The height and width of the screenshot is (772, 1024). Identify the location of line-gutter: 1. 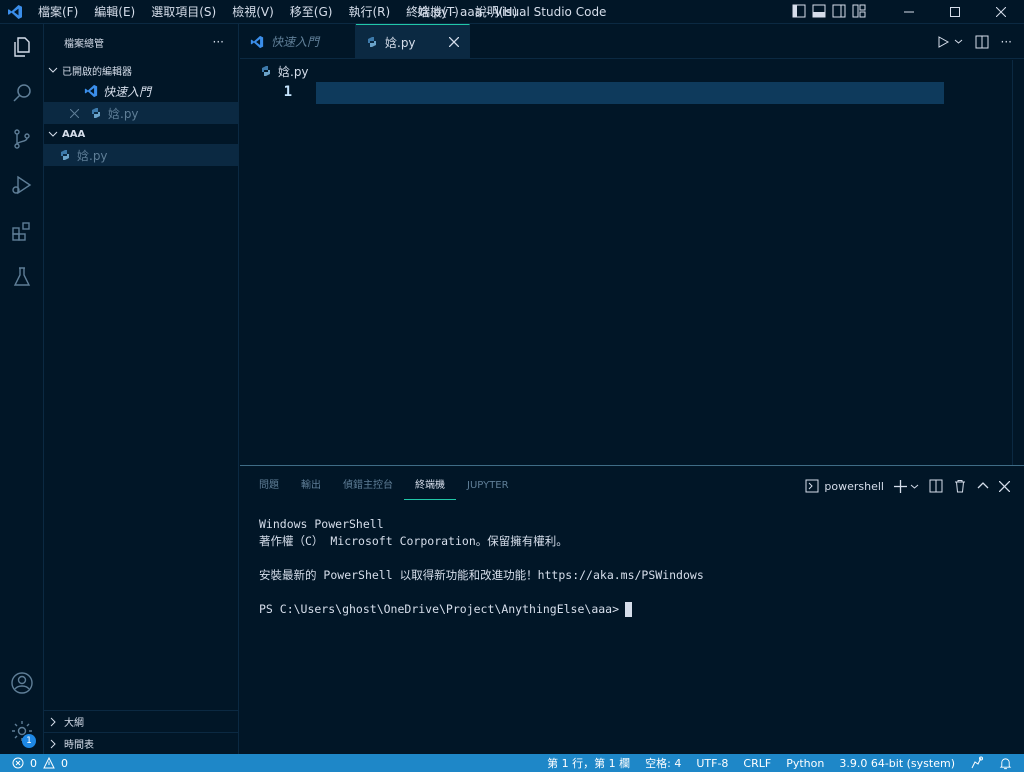
(278, 93).